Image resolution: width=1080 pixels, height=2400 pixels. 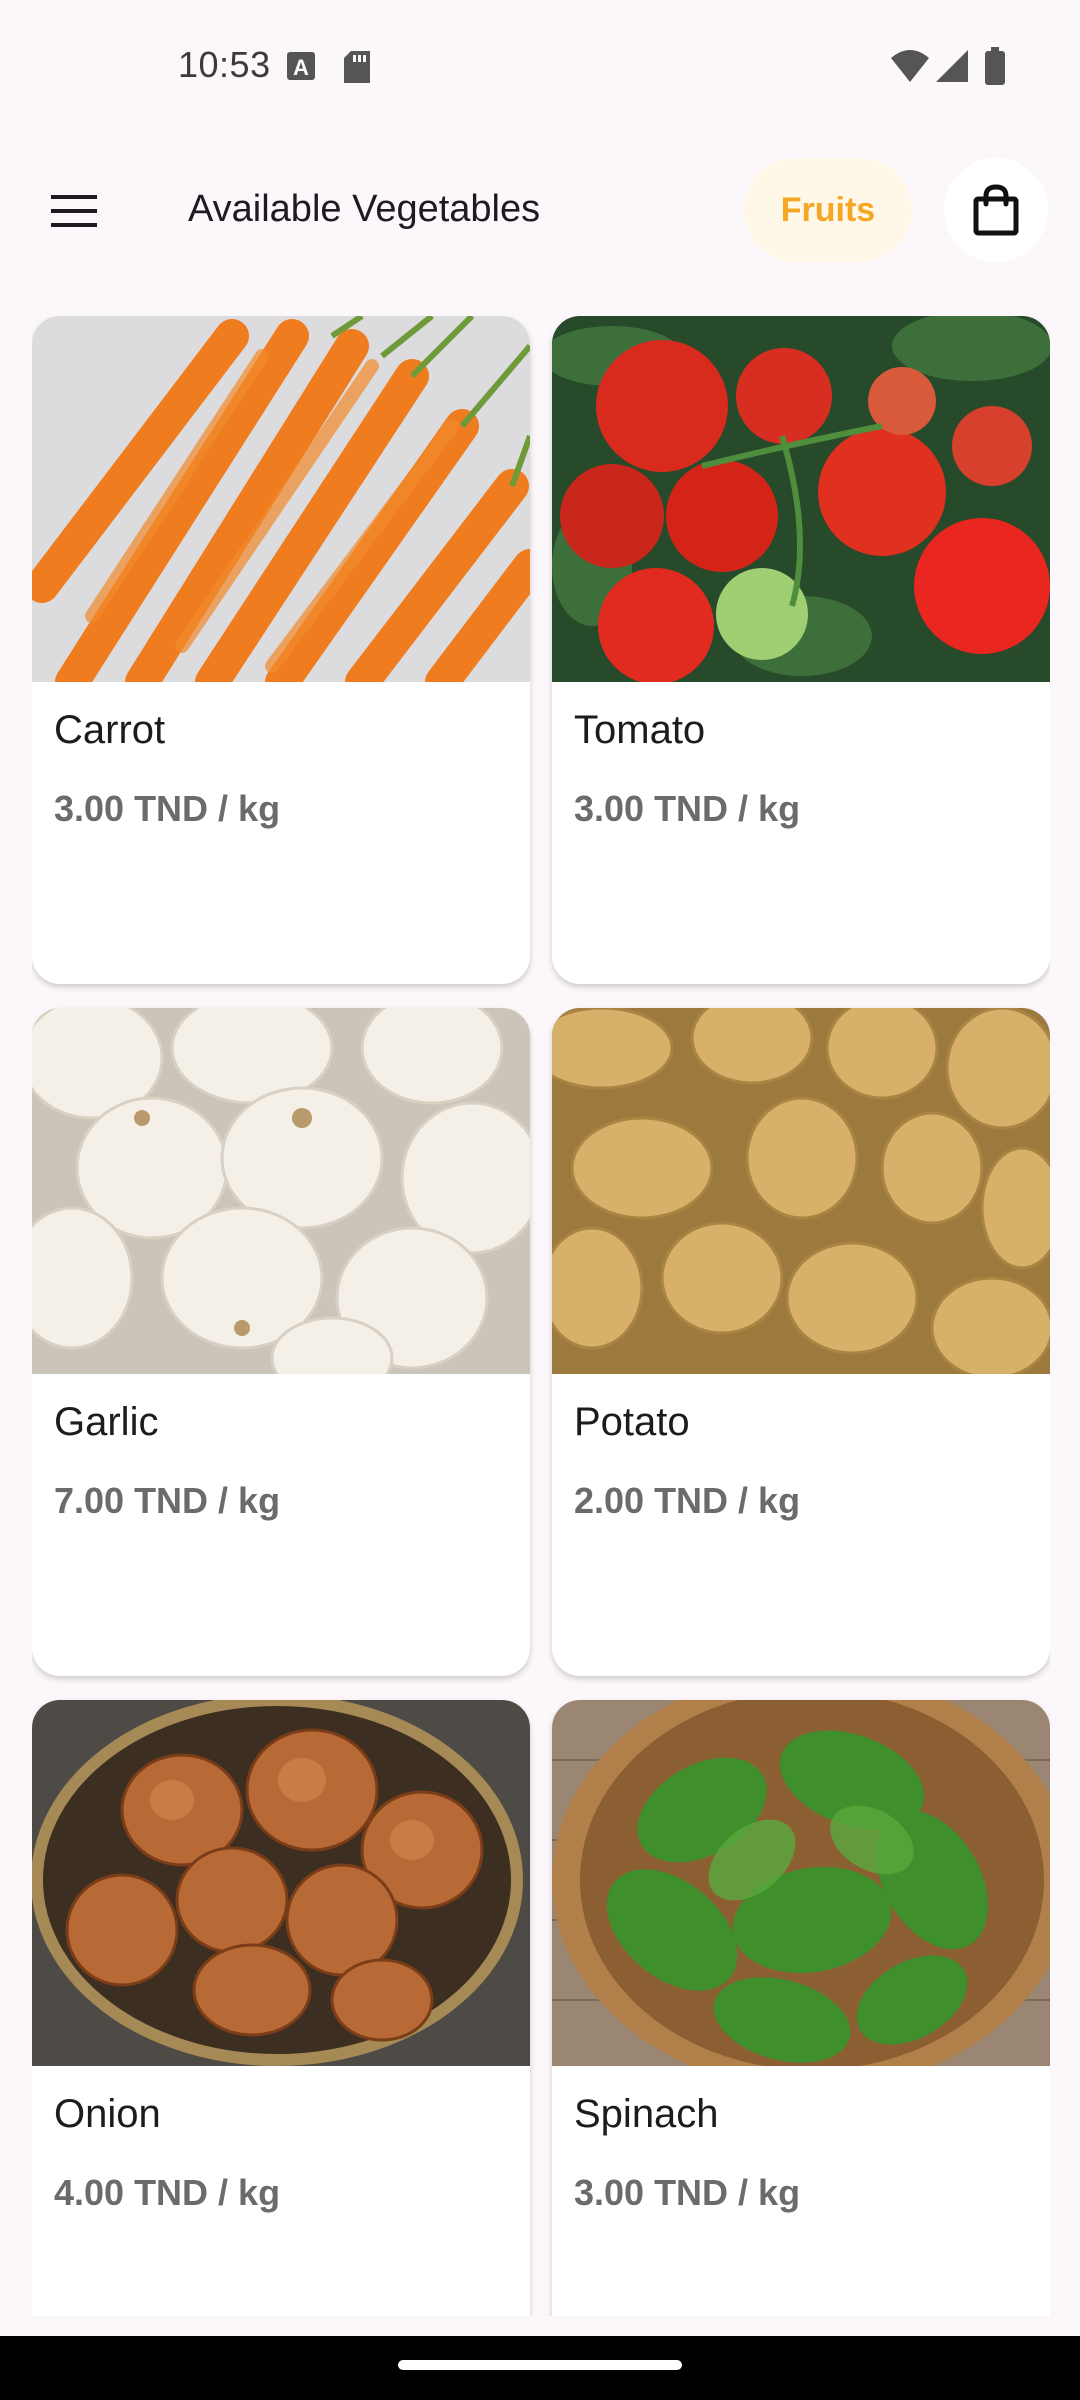 I want to click on product-price: 7.00 TND / kg, so click(x=167, y=1500).